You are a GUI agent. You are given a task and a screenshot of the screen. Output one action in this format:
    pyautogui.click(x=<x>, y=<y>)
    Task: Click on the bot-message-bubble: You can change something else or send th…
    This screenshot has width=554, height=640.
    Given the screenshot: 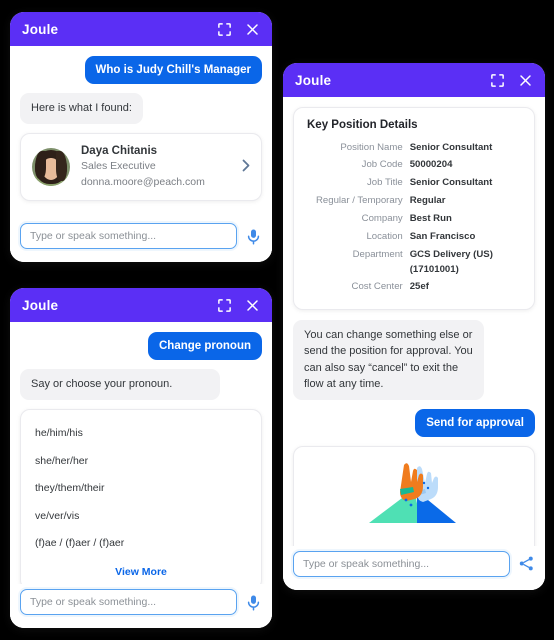 What is the action you would take?
    pyautogui.click(x=389, y=359)
    